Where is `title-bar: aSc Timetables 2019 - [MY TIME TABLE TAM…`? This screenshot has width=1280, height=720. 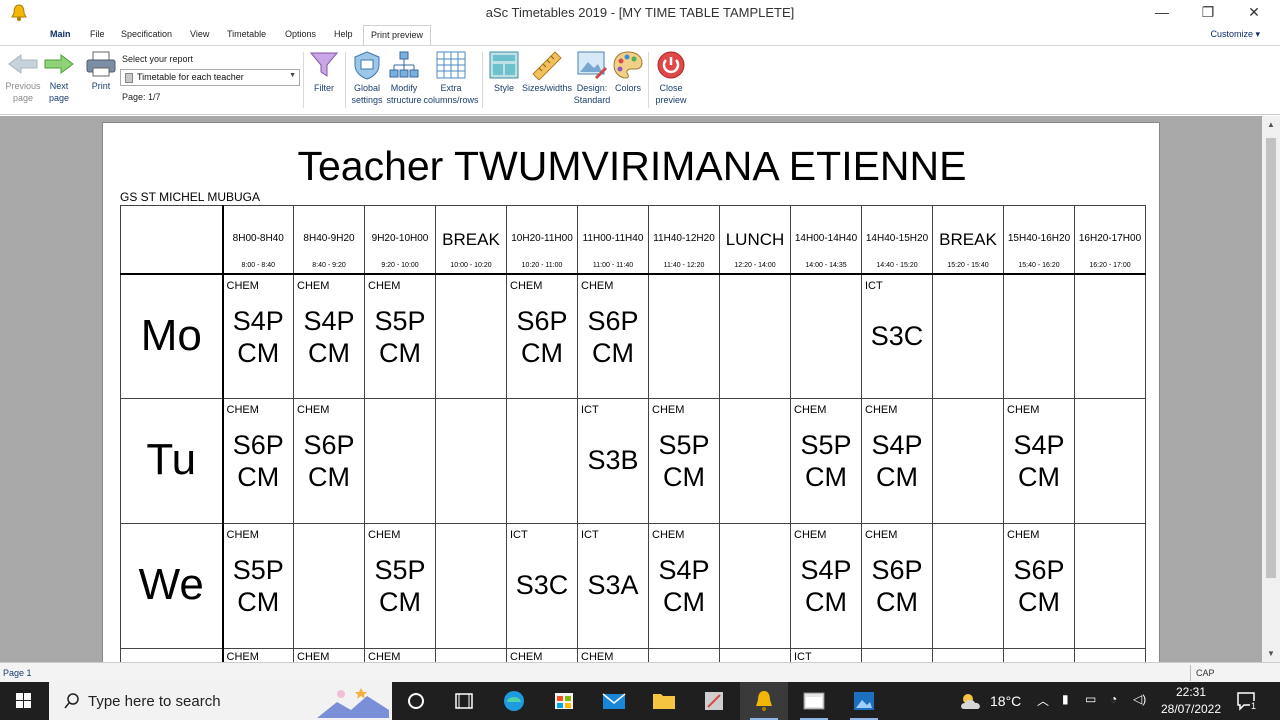
title-bar: aSc Timetables 2019 - [MY TIME TABLE TAM… is located at coordinates (640, 12).